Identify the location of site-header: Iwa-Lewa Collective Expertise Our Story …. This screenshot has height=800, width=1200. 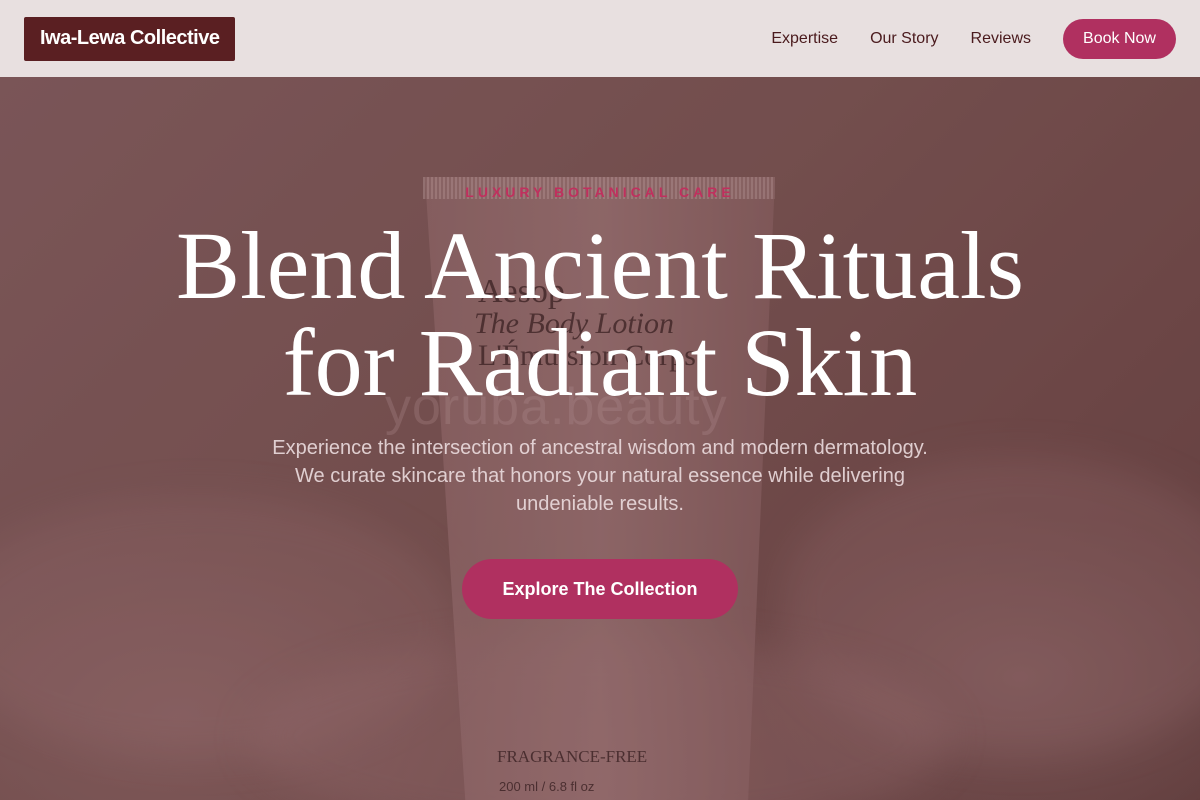
(600, 38).